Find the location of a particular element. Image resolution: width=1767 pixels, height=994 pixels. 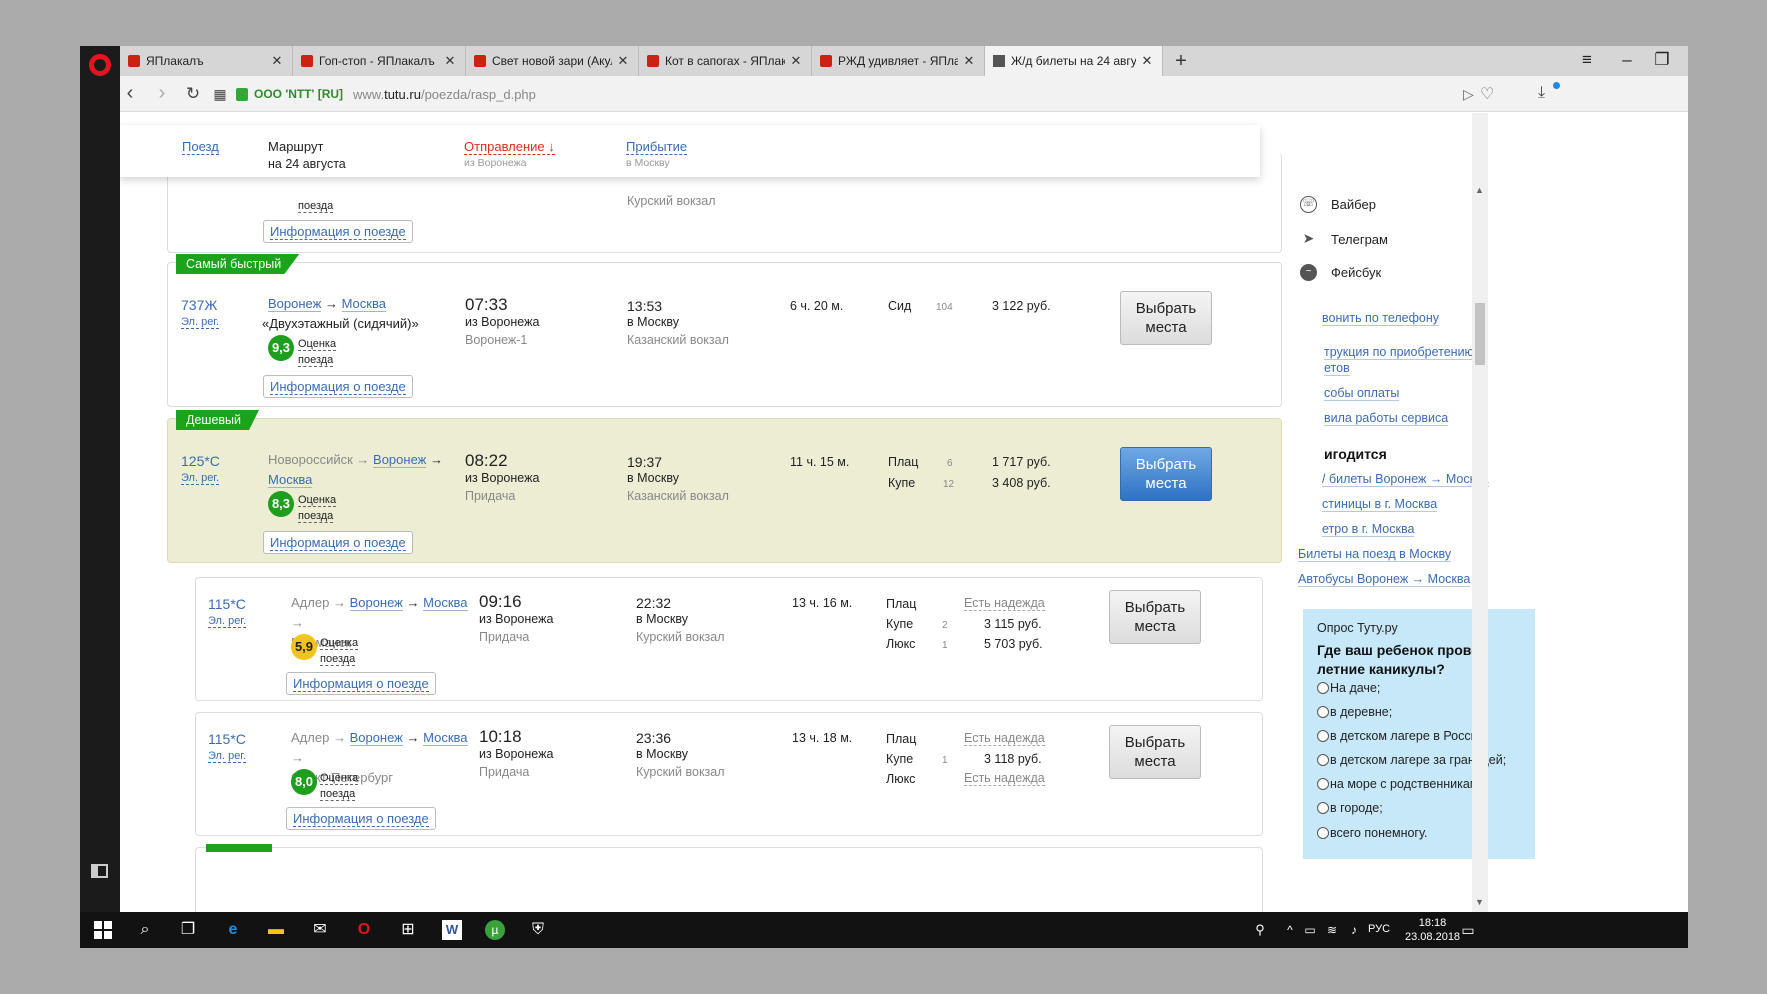

reload-icon: ↻ is located at coordinates (193, 94).